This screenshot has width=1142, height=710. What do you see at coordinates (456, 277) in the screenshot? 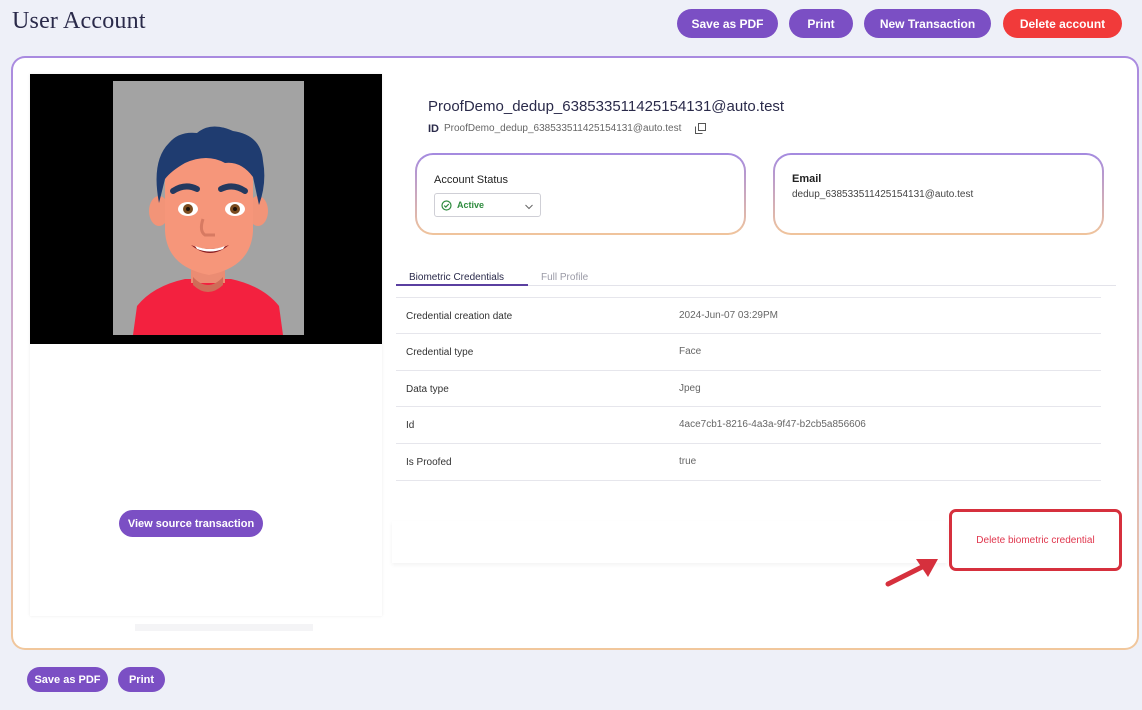
I see `tab-biometric-credentials: Biometric Credentials` at bounding box center [456, 277].